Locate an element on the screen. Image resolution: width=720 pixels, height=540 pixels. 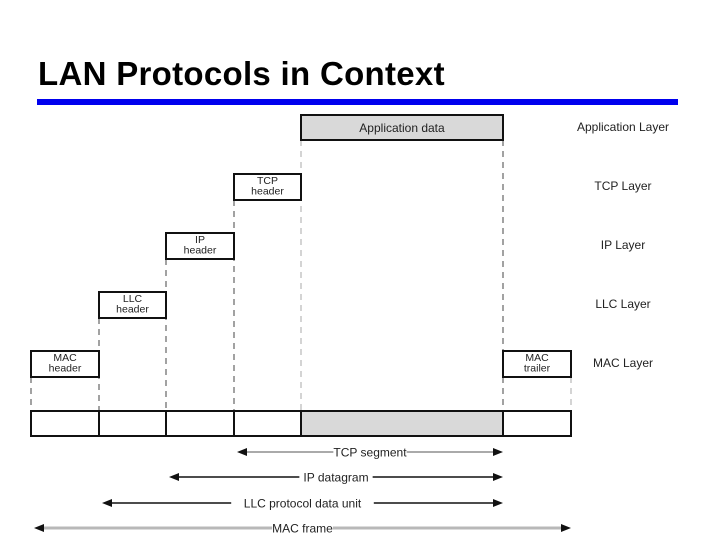
mac-trailer-label-line: trailer is located at coordinates (537, 369).